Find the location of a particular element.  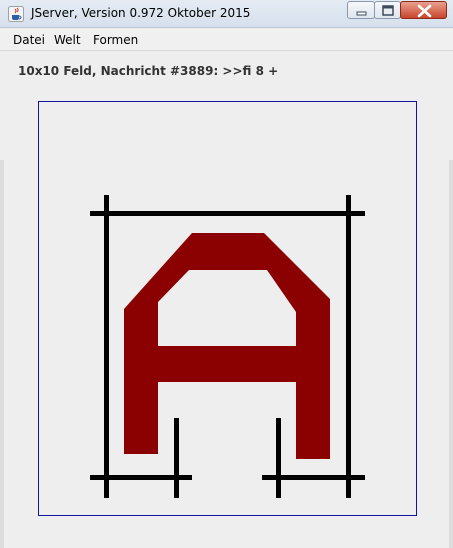

close-button is located at coordinates (423, 10).